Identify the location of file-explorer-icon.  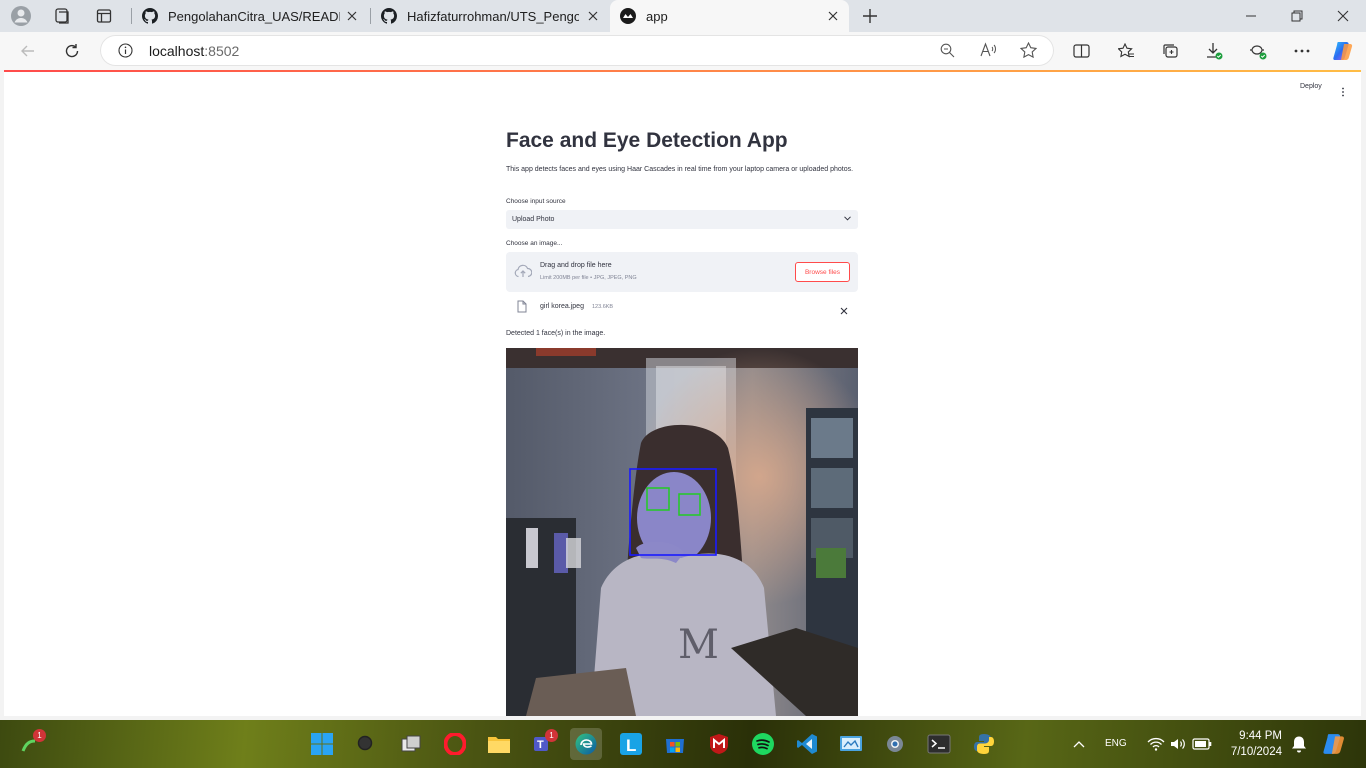
(499, 744).